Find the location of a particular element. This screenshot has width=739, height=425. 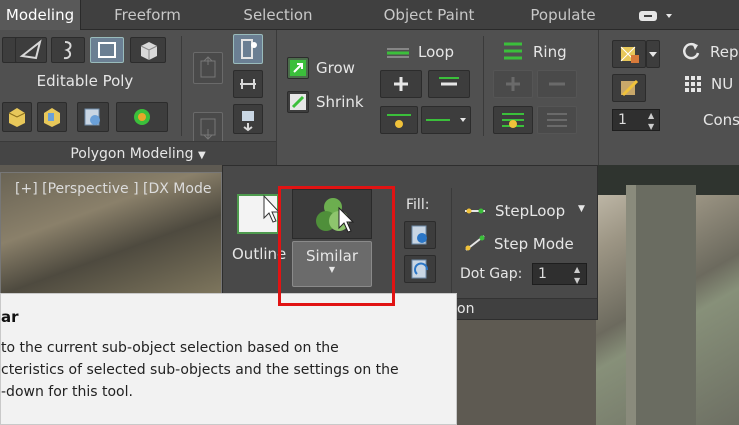

flyout-footer-label: on is located at coordinates (466, 309).